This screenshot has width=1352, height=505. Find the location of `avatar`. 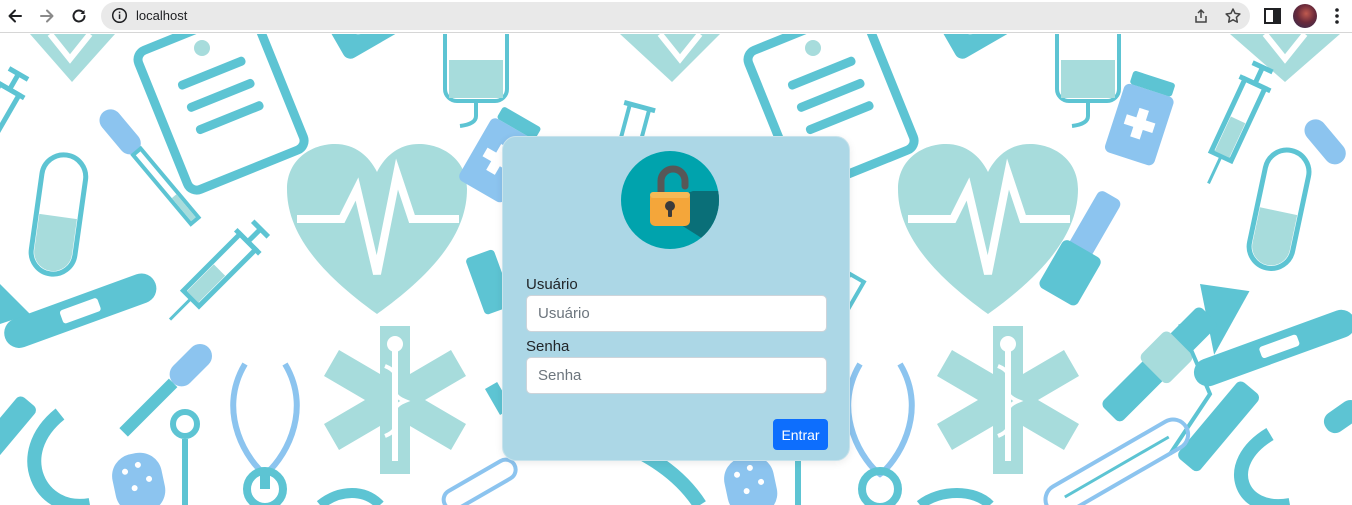

avatar is located at coordinates (1305, 16).